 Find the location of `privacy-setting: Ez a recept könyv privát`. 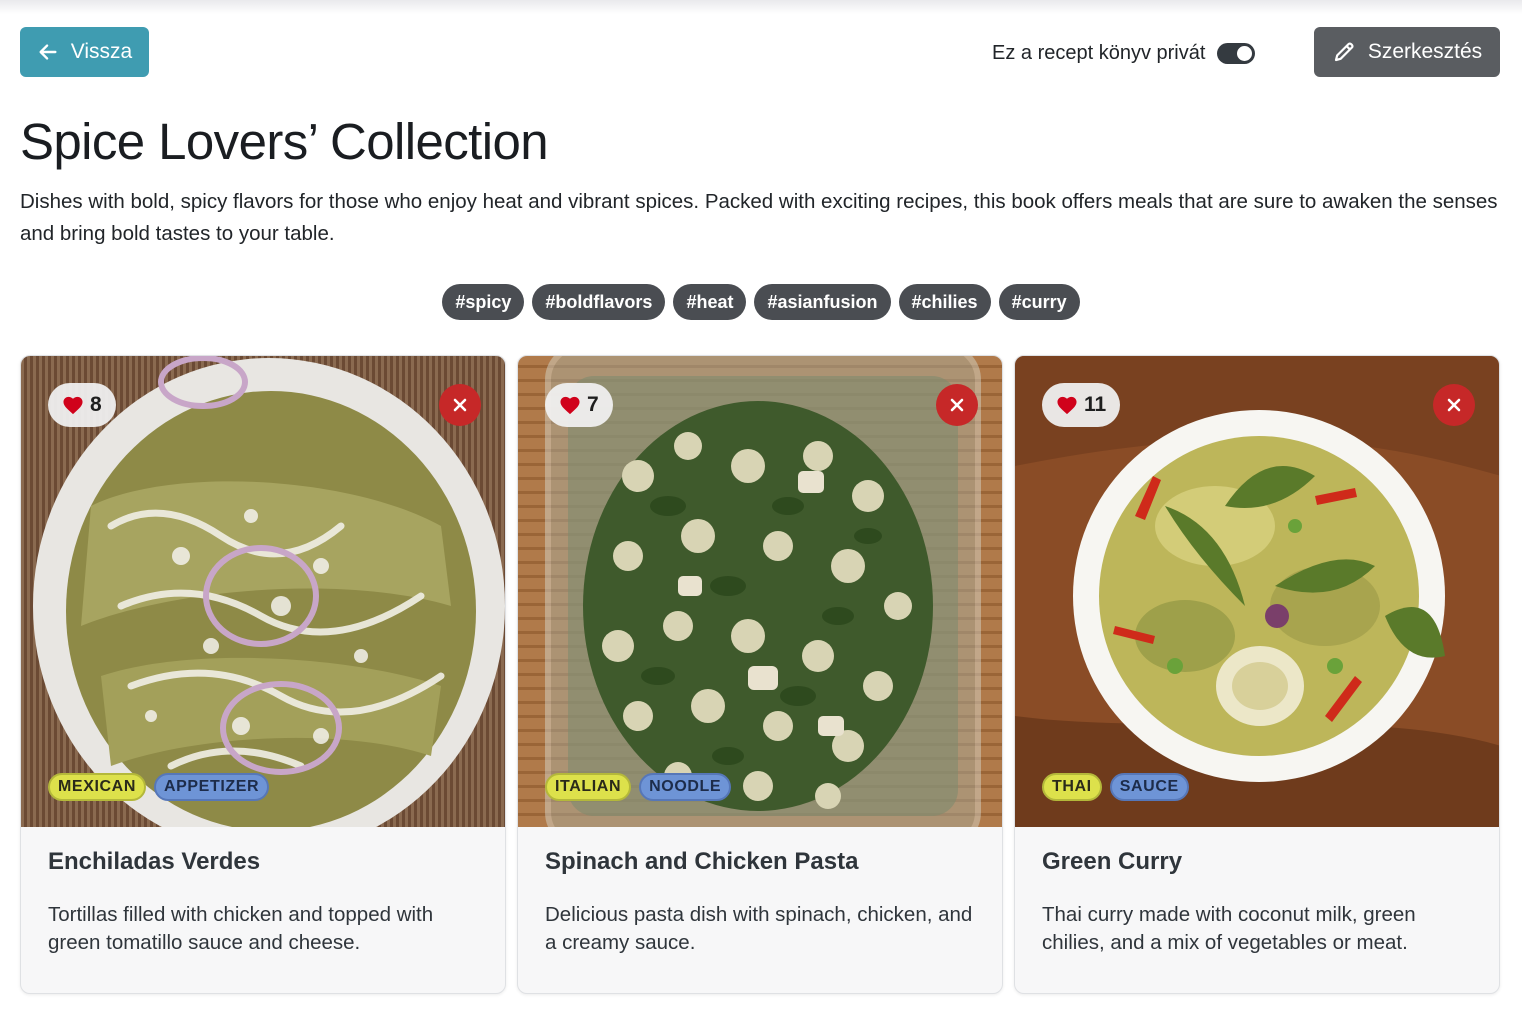

privacy-setting: Ez a recept könyv privát is located at coordinates (1124, 53).